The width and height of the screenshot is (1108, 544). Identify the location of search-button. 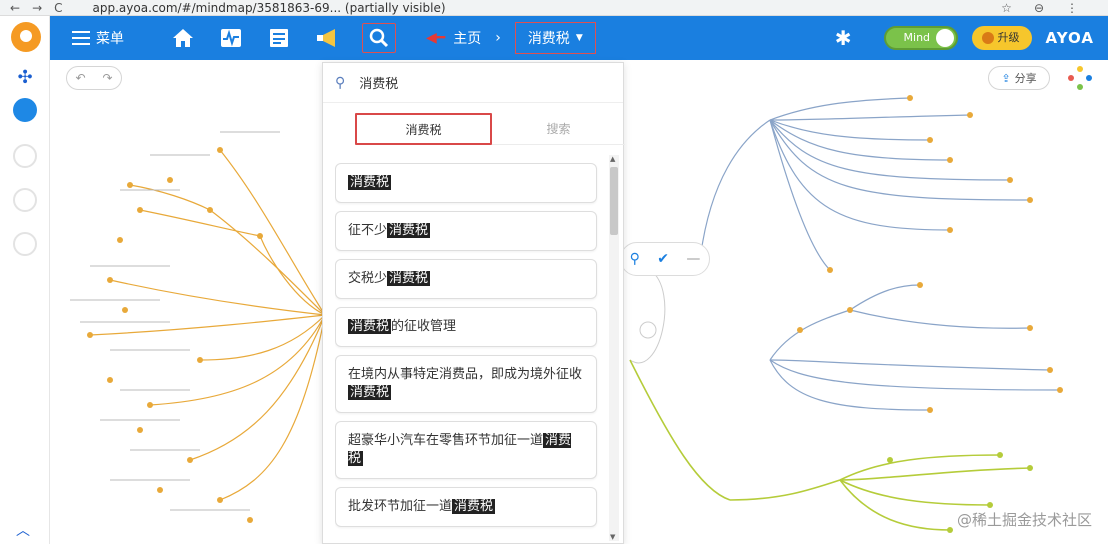
(379, 38).